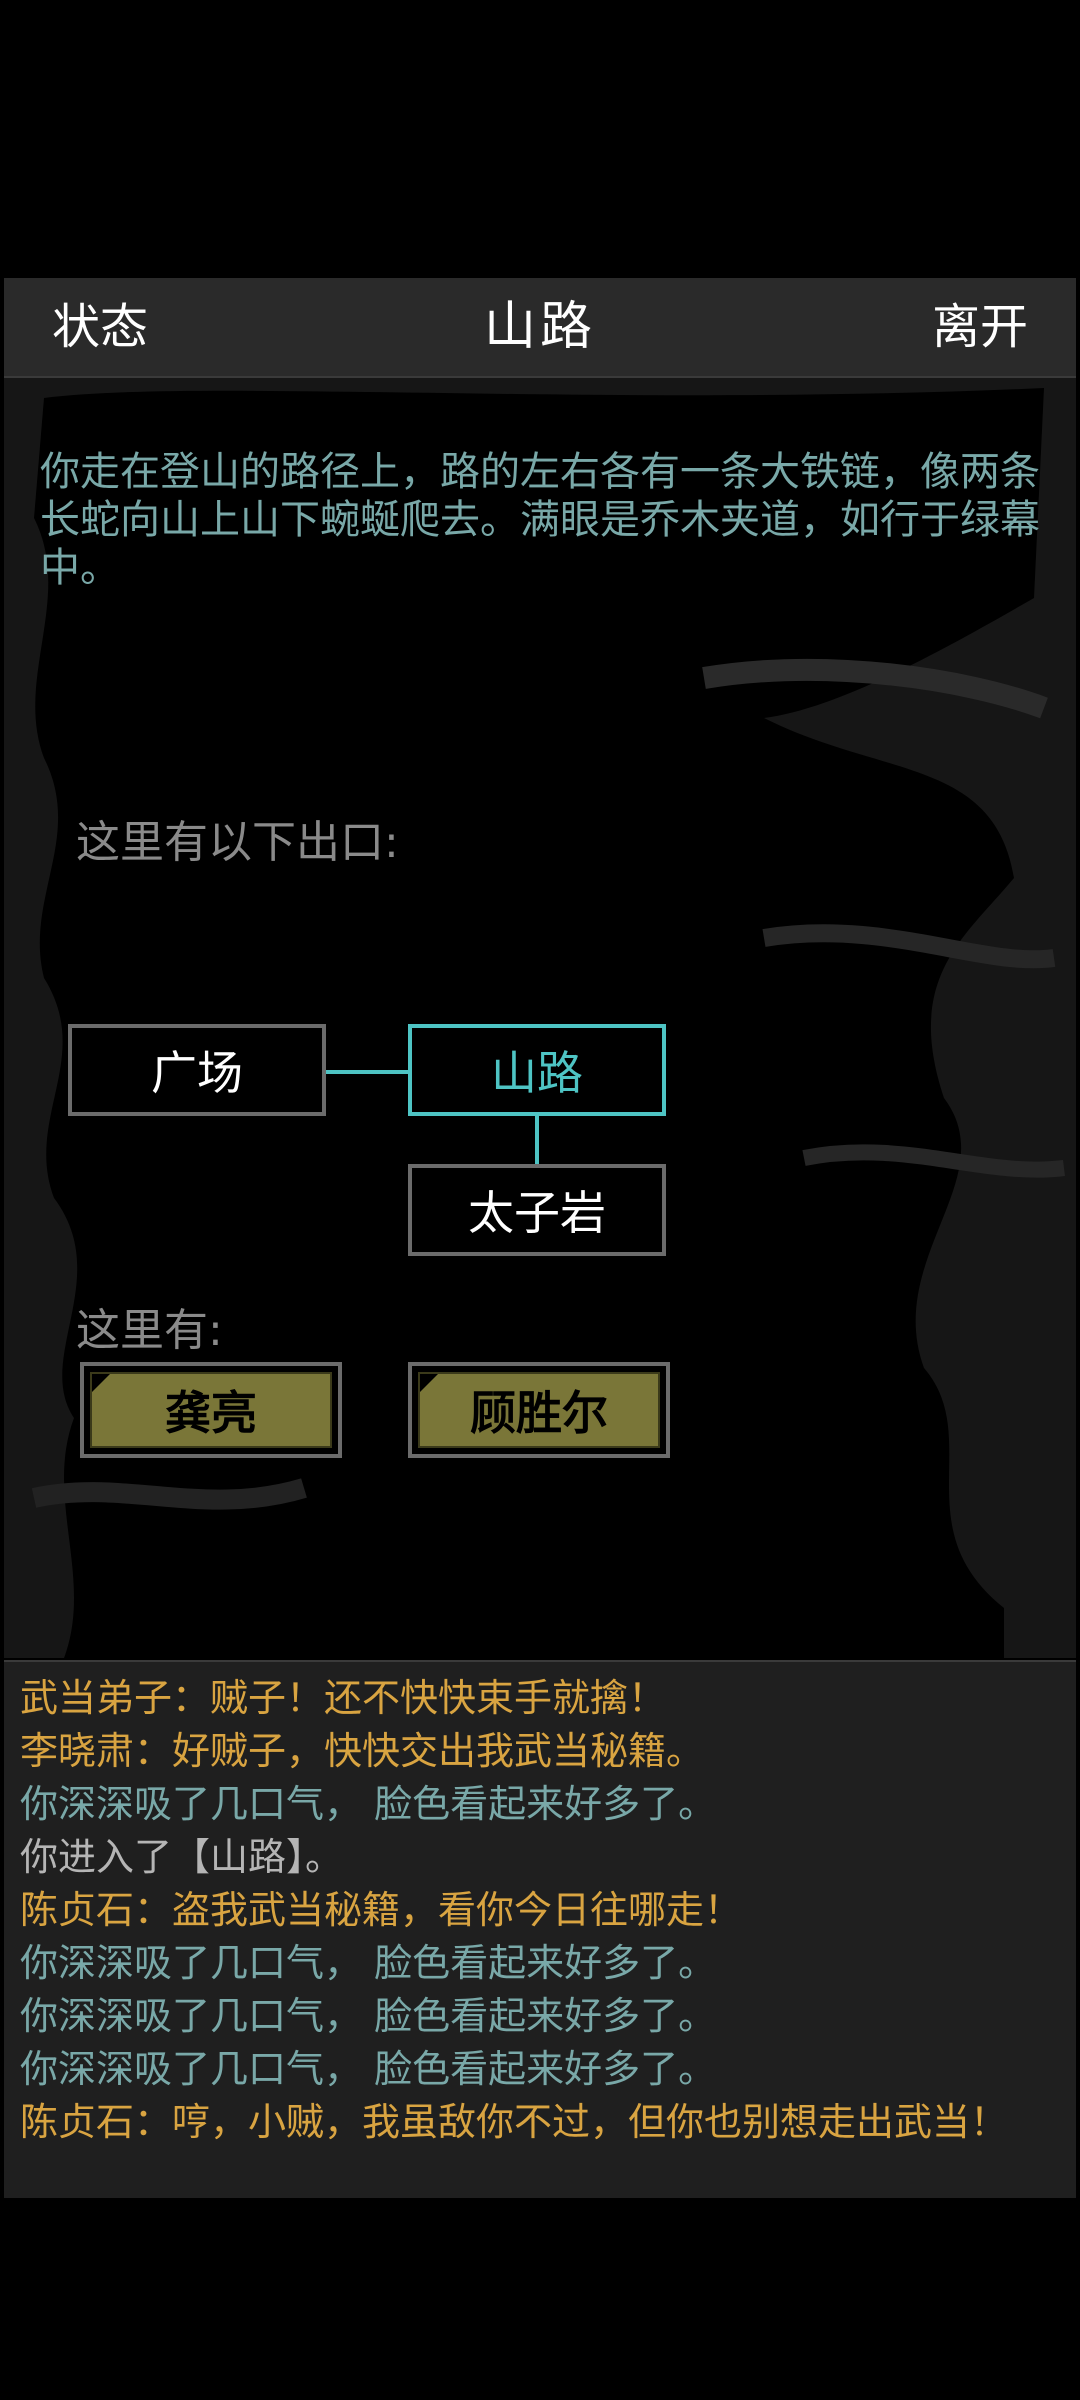 The image size is (1080, 2400). What do you see at coordinates (539, 1413) in the screenshot?
I see `npc-name: 顾胜尔` at bounding box center [539, 1413].